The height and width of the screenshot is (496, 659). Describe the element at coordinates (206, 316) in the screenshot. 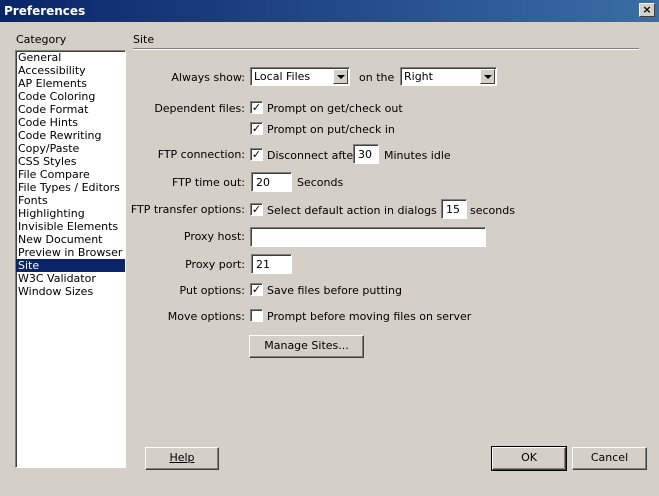

I see `move-options-label: Move options:` at that location.